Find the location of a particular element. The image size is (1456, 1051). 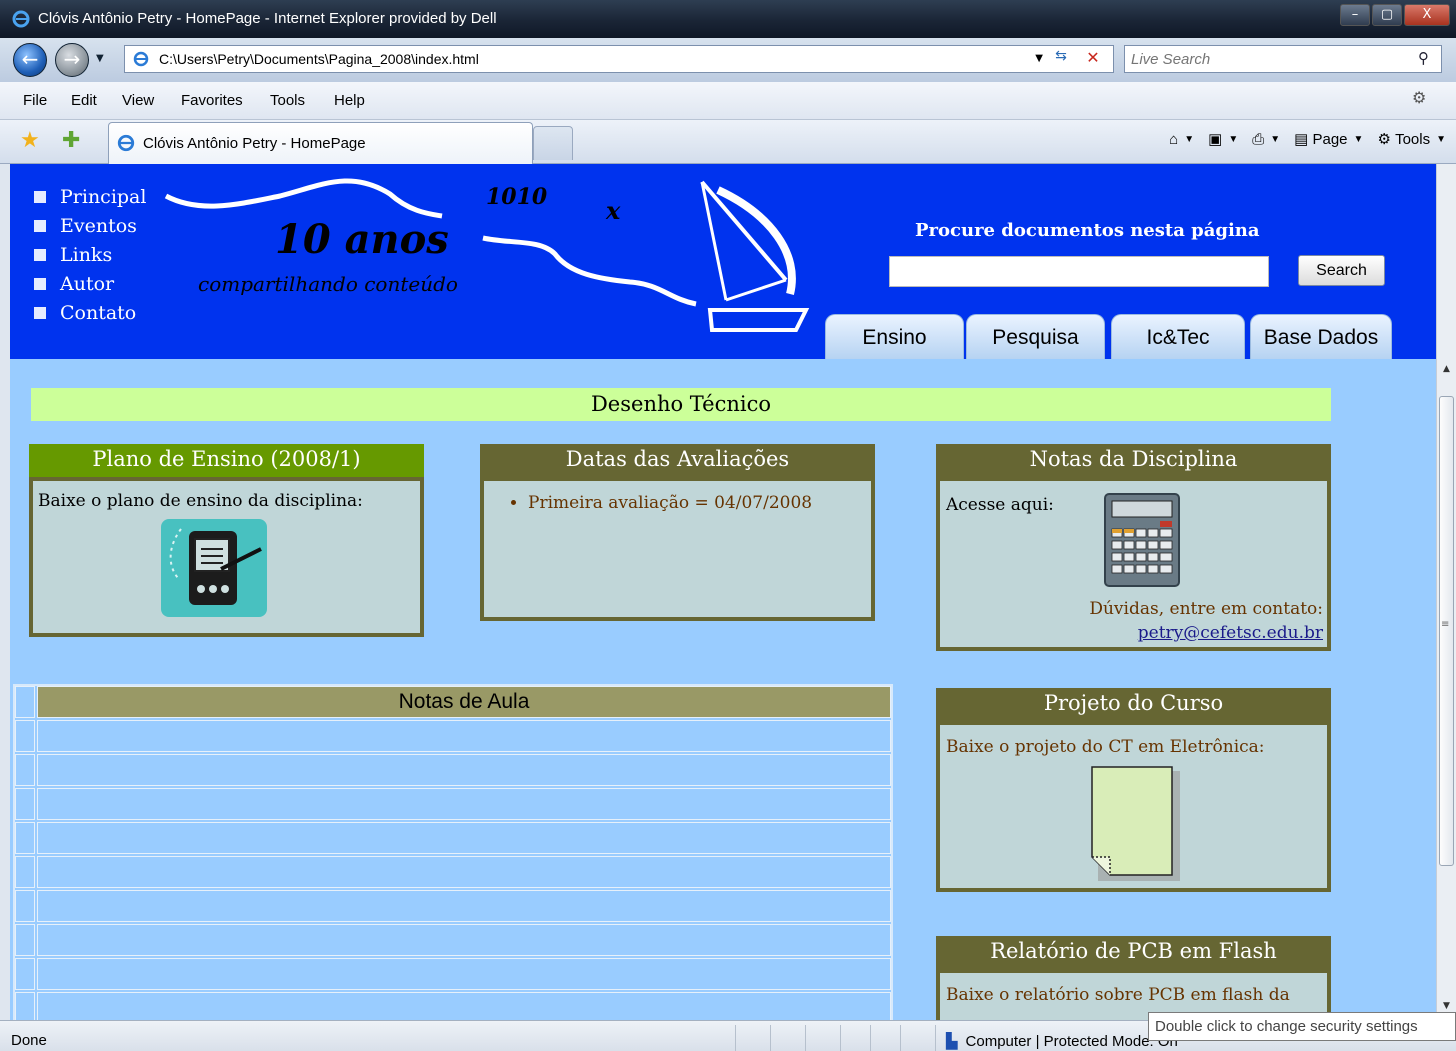

translate-icon: ⚙ is located at coordinates (1425, 100).